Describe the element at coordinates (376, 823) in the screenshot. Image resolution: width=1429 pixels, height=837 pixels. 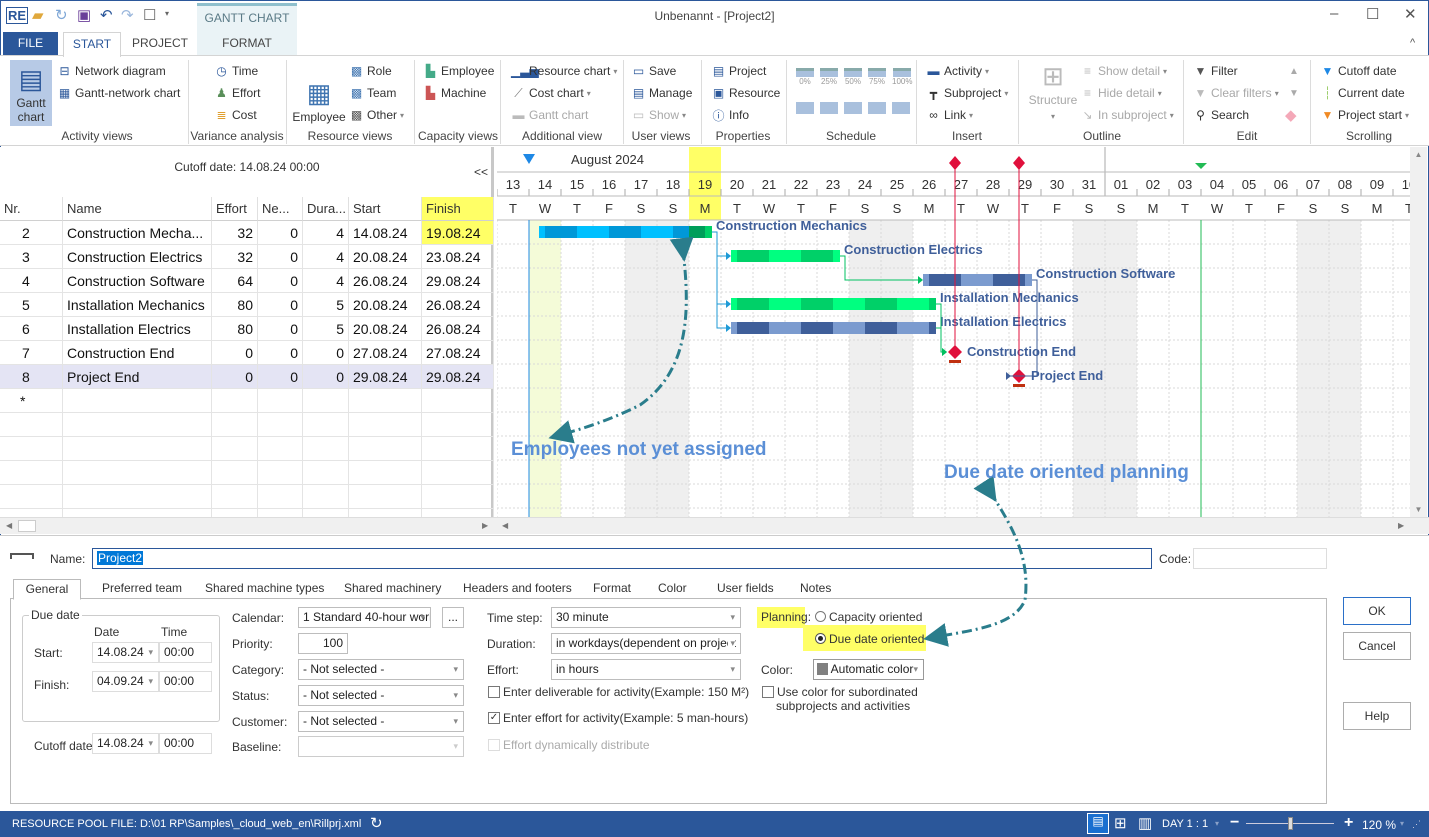
I see `refresh-pool-icon: ↻` at that location.